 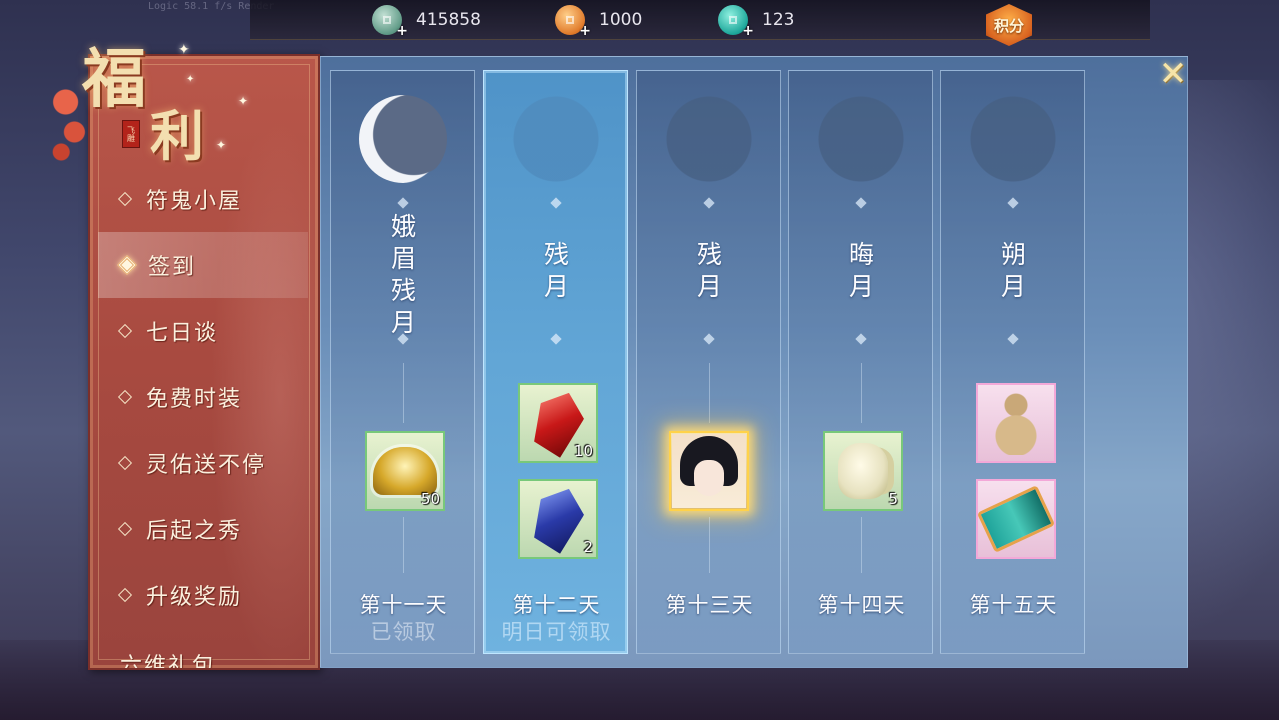 I want to click on teapot-icon, so click(x=863, y=471).